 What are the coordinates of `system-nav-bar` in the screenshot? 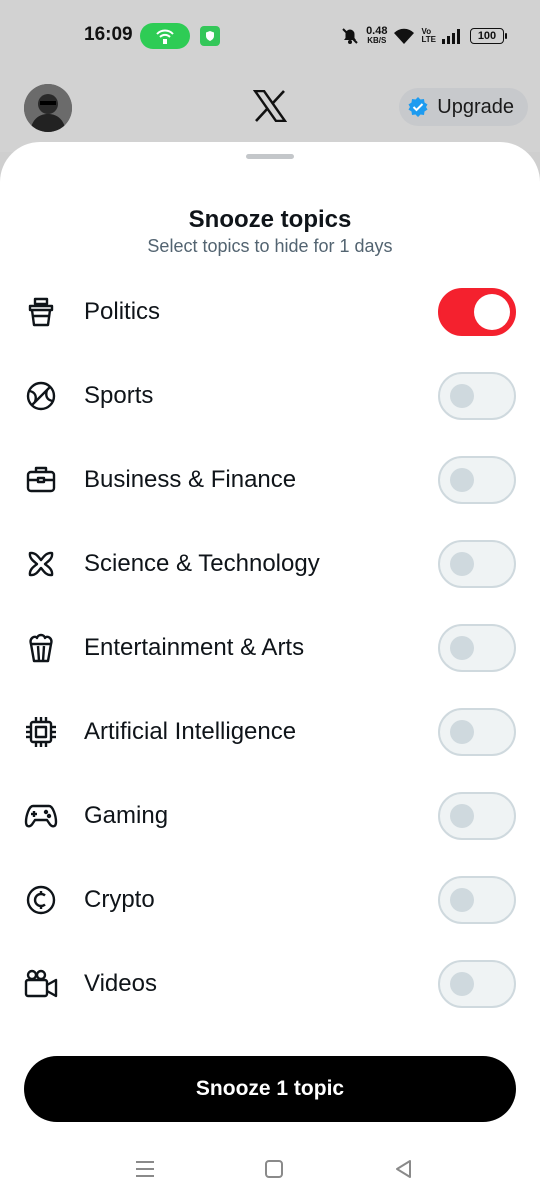 It's located at (270, 1171).